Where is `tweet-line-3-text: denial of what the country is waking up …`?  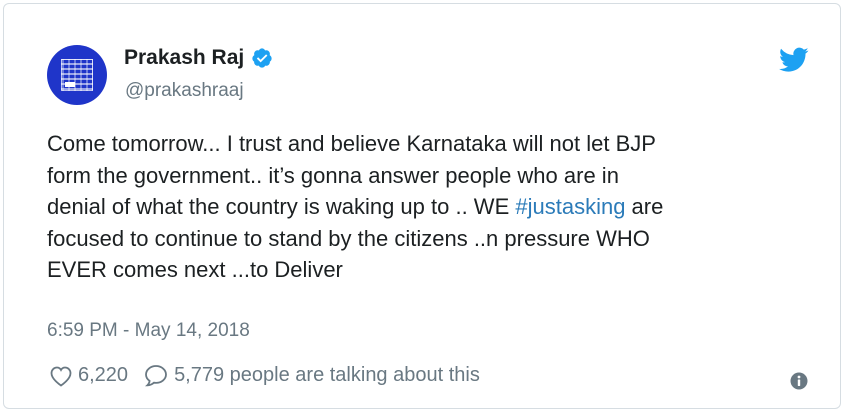
tweet-line-3-text: denial of what the country is waking up … is located at coordinates (281, 206).